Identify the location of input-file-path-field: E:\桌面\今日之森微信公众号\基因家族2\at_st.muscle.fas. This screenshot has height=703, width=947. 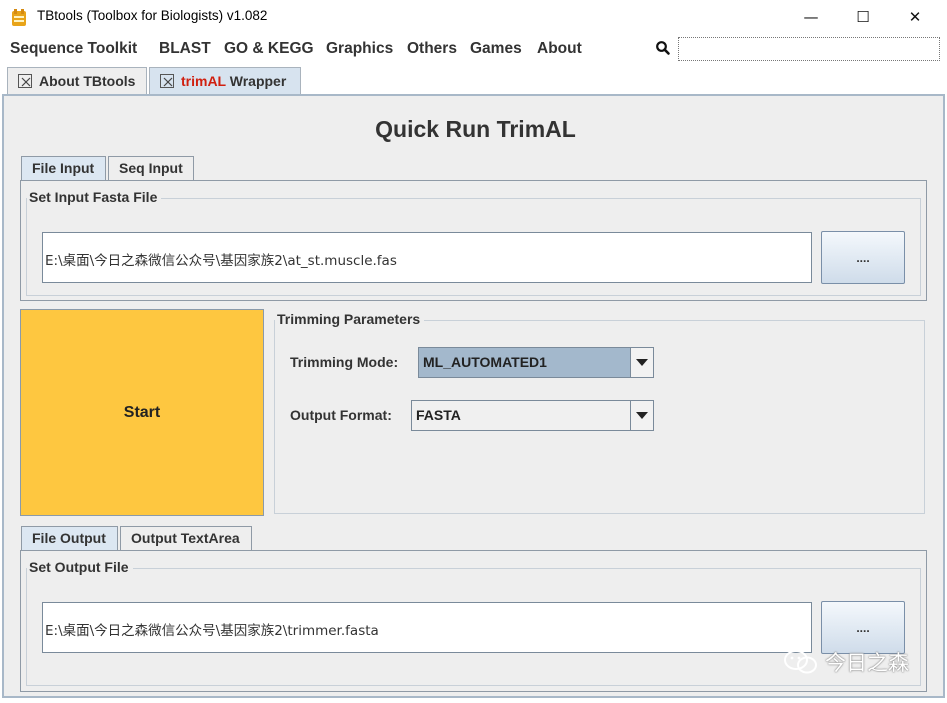
(427, 257).